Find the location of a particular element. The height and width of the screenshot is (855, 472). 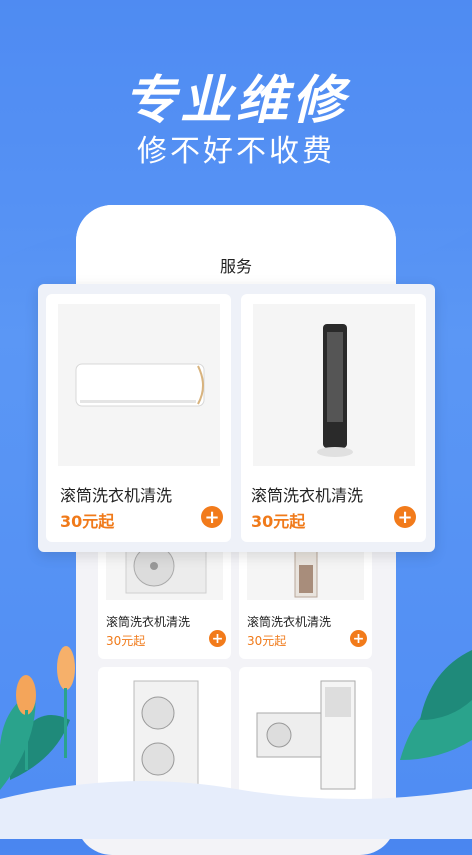

tower-fan-image is located at coordinates (334, 385).